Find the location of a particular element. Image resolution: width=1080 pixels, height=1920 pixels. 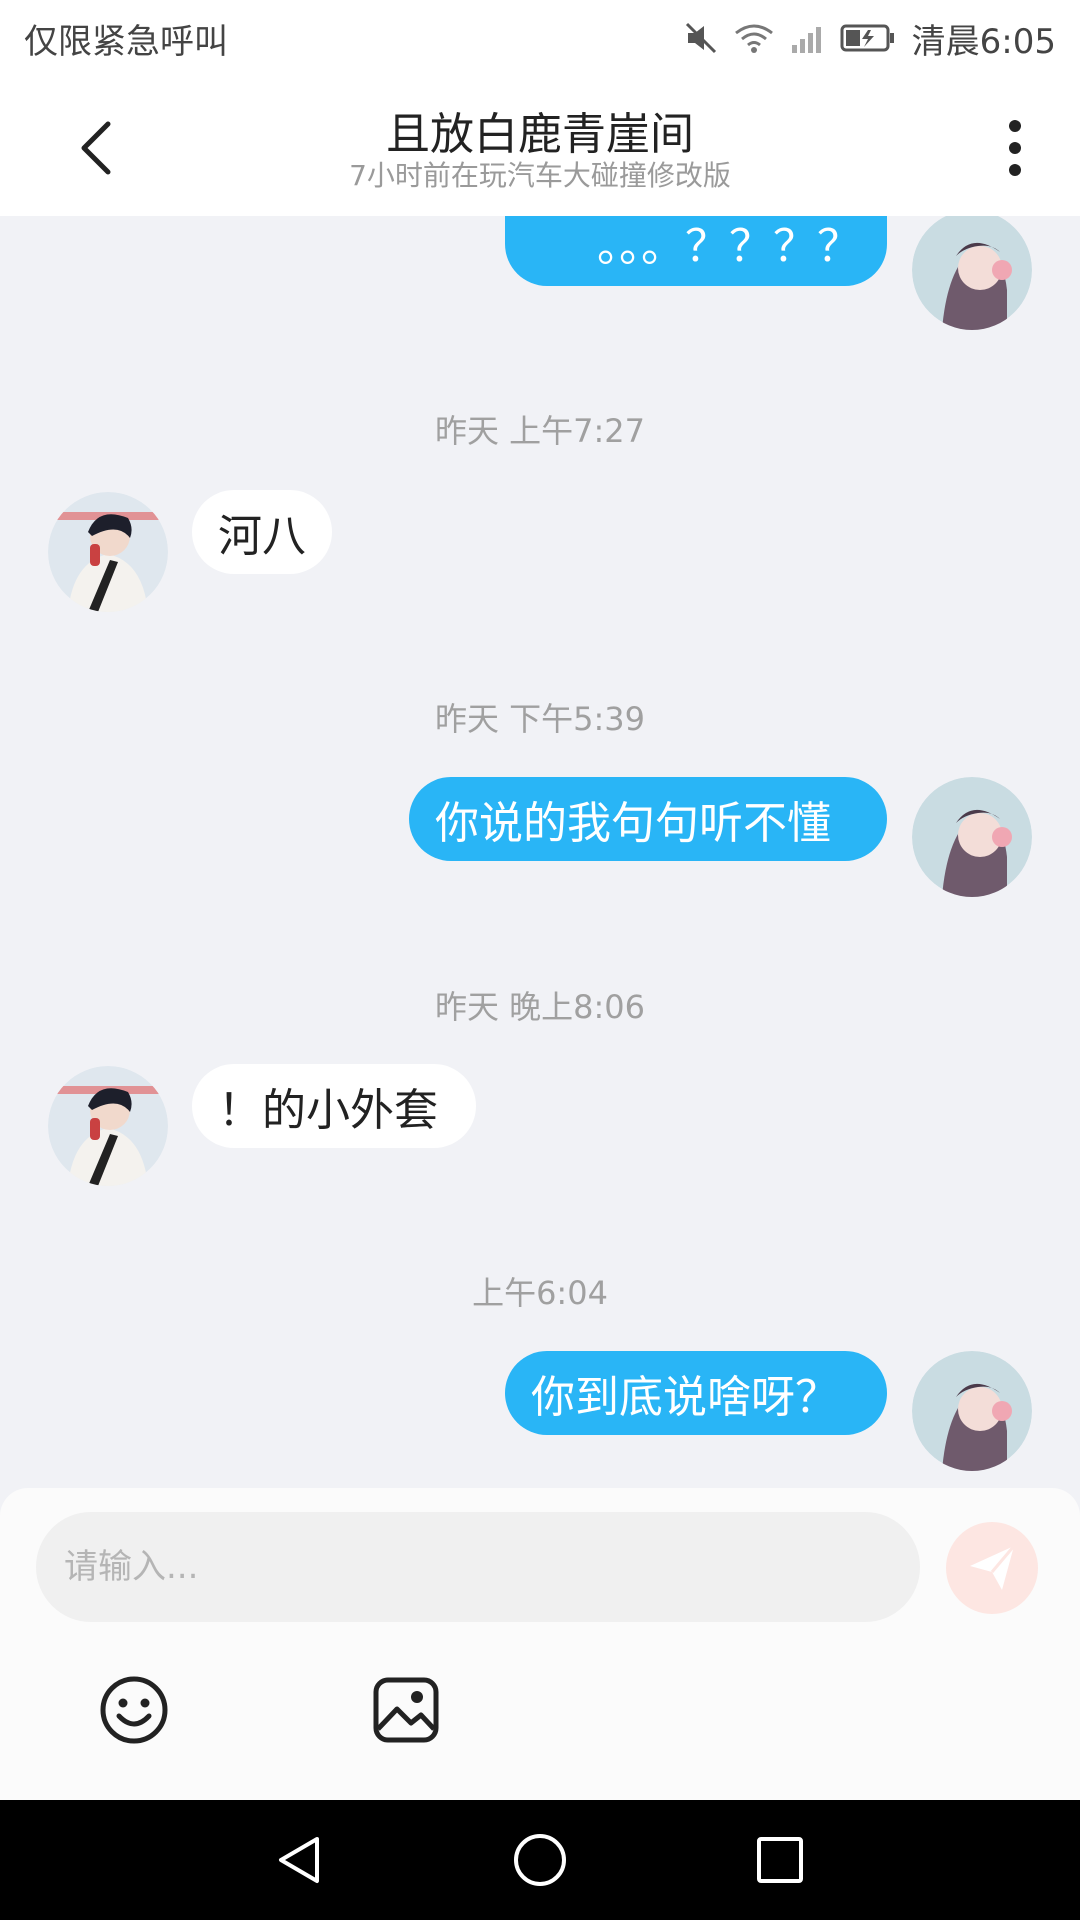

back-button is located at coordinates (96, 148).